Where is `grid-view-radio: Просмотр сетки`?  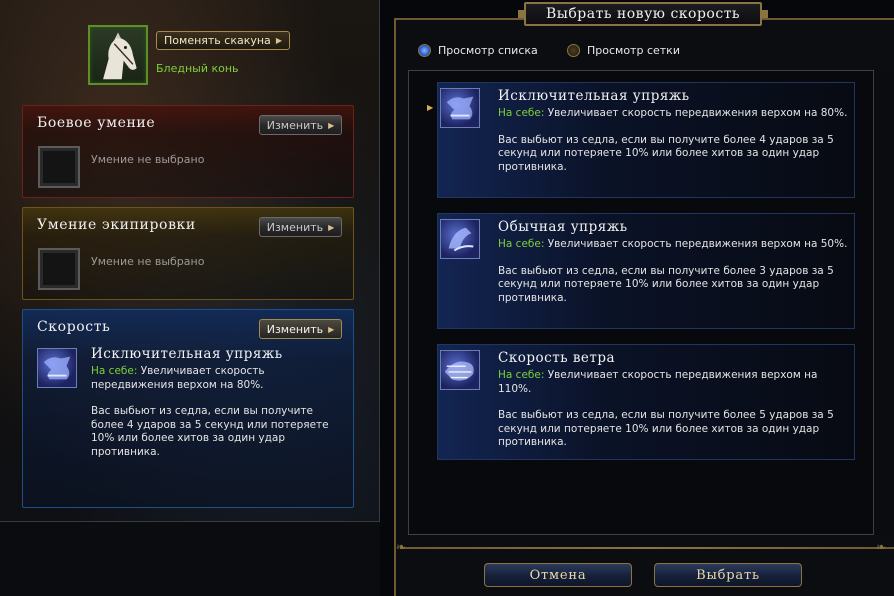
grid-view-radio: Просмотр сетки is located at coordinates (623, 50).